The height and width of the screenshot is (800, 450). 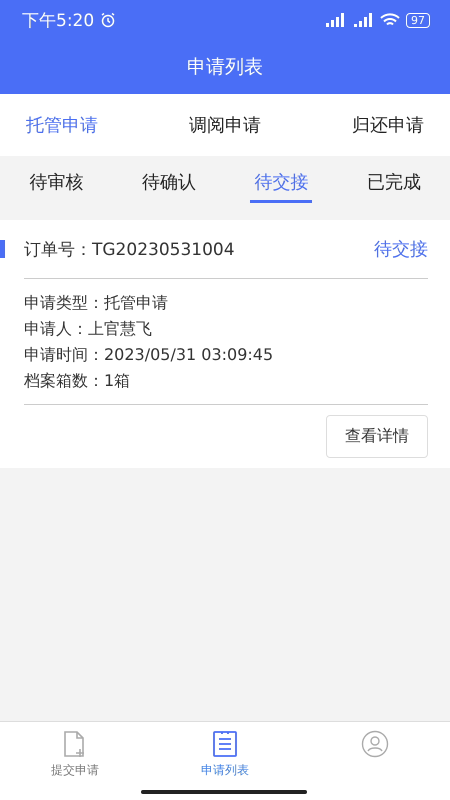 What do you see at coordinates (225, 67) in the screenshot?
I see `page-title: 申请列表` at bounding box center [225, 67].